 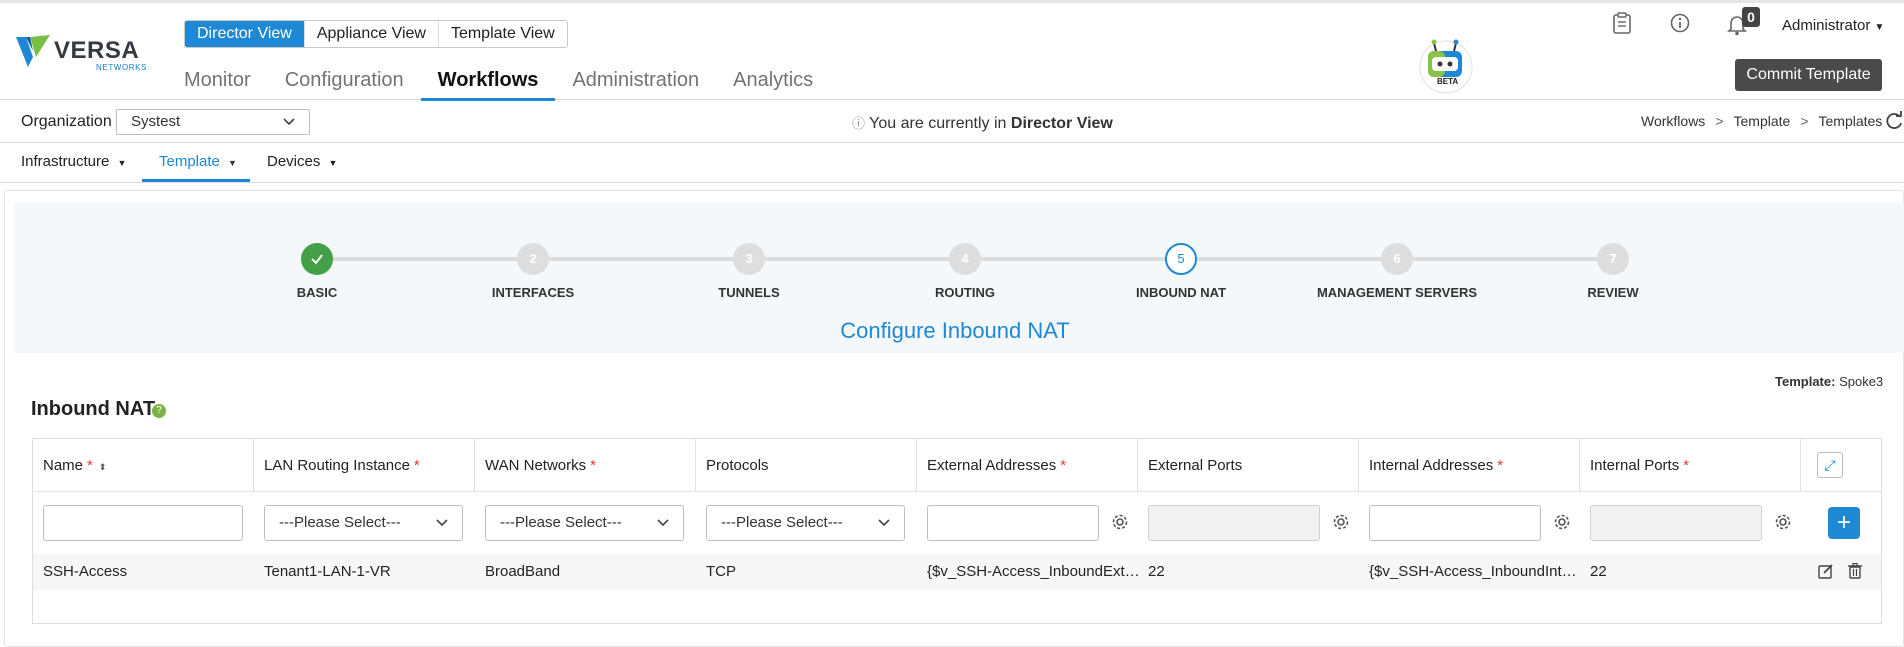 What do you see at coordinates (952, 163) in the screenshot?
I see `sub-nav: Infrastructure ▼ Template ▼ Devices ▼` at bounding box center [952, 163].